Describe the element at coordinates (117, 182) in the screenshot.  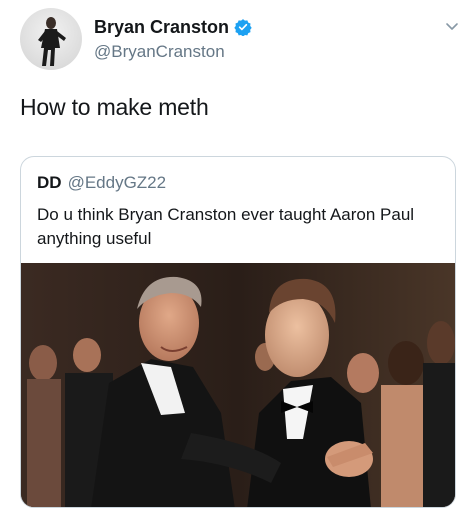
I see `quoted-author-handle: @EddyGZ22` at that location.